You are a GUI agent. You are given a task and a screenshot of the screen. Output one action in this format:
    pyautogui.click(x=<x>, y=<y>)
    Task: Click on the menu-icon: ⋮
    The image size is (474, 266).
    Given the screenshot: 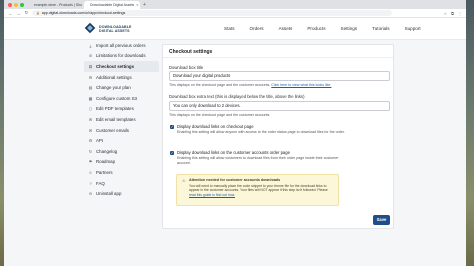 What is the action you would take?
    pyautogui.click(x=460, y=13)
    